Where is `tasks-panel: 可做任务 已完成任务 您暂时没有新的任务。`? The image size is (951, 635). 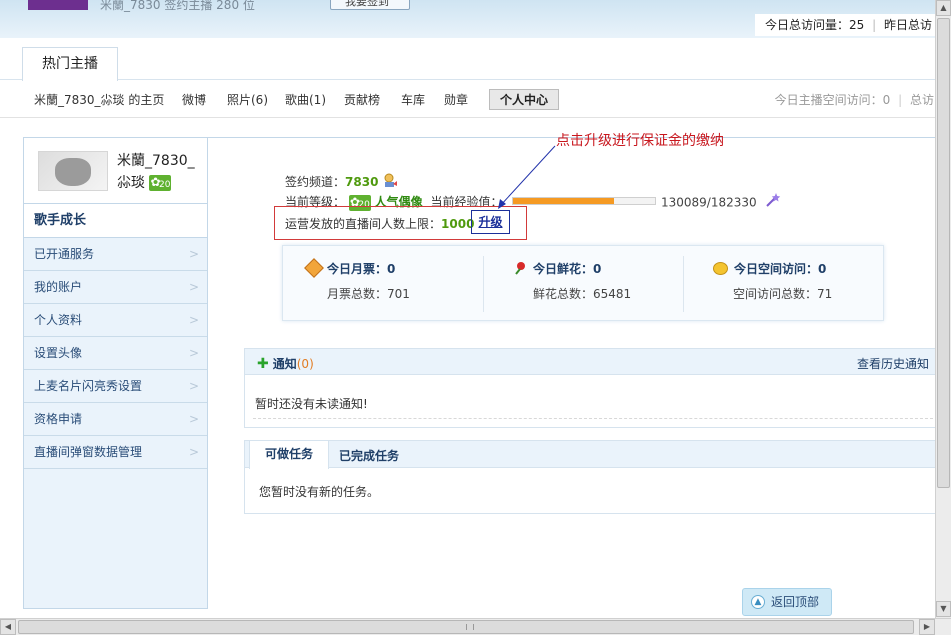
tasks-panel: 可做任务 已完成任务 您暂时没有新的任务。 is located at coordinates (590, 477).